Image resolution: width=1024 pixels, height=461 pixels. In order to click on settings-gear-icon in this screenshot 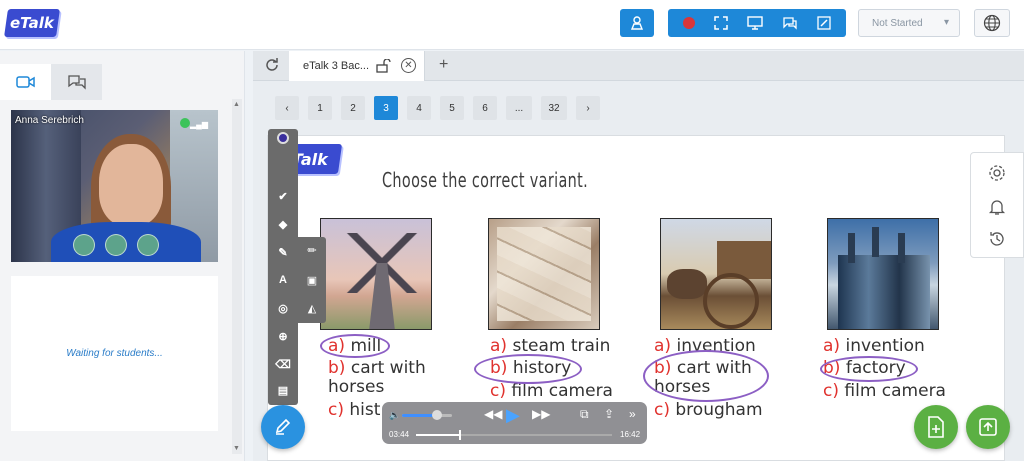, I will do `click(997, 173)`.